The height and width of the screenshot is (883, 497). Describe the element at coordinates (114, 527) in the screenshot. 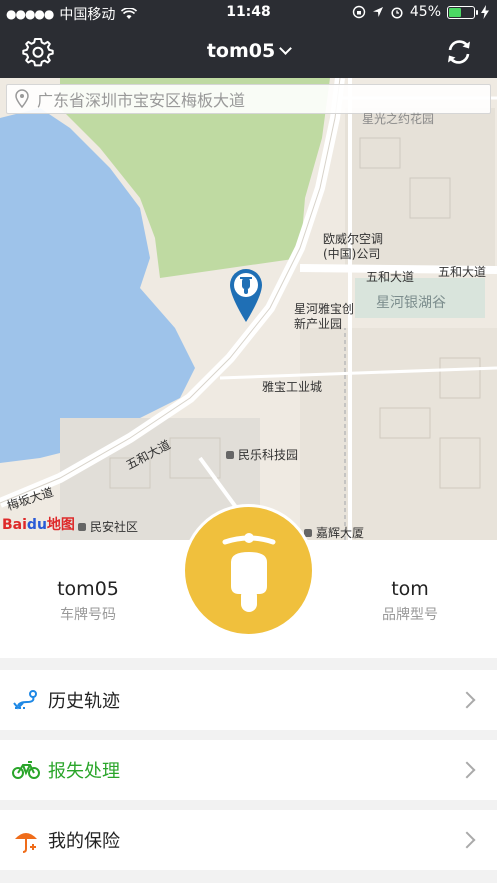

I see `map-label-minan-text: 民安社区` at that location.